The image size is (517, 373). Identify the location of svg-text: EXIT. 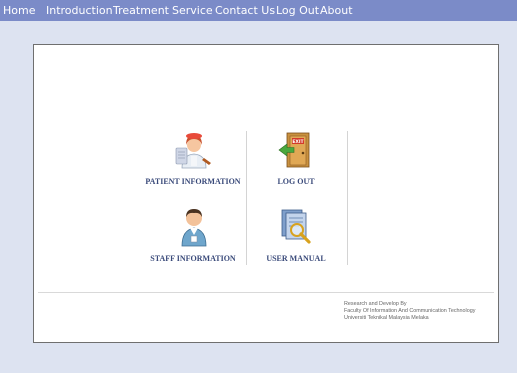
(298, 142).